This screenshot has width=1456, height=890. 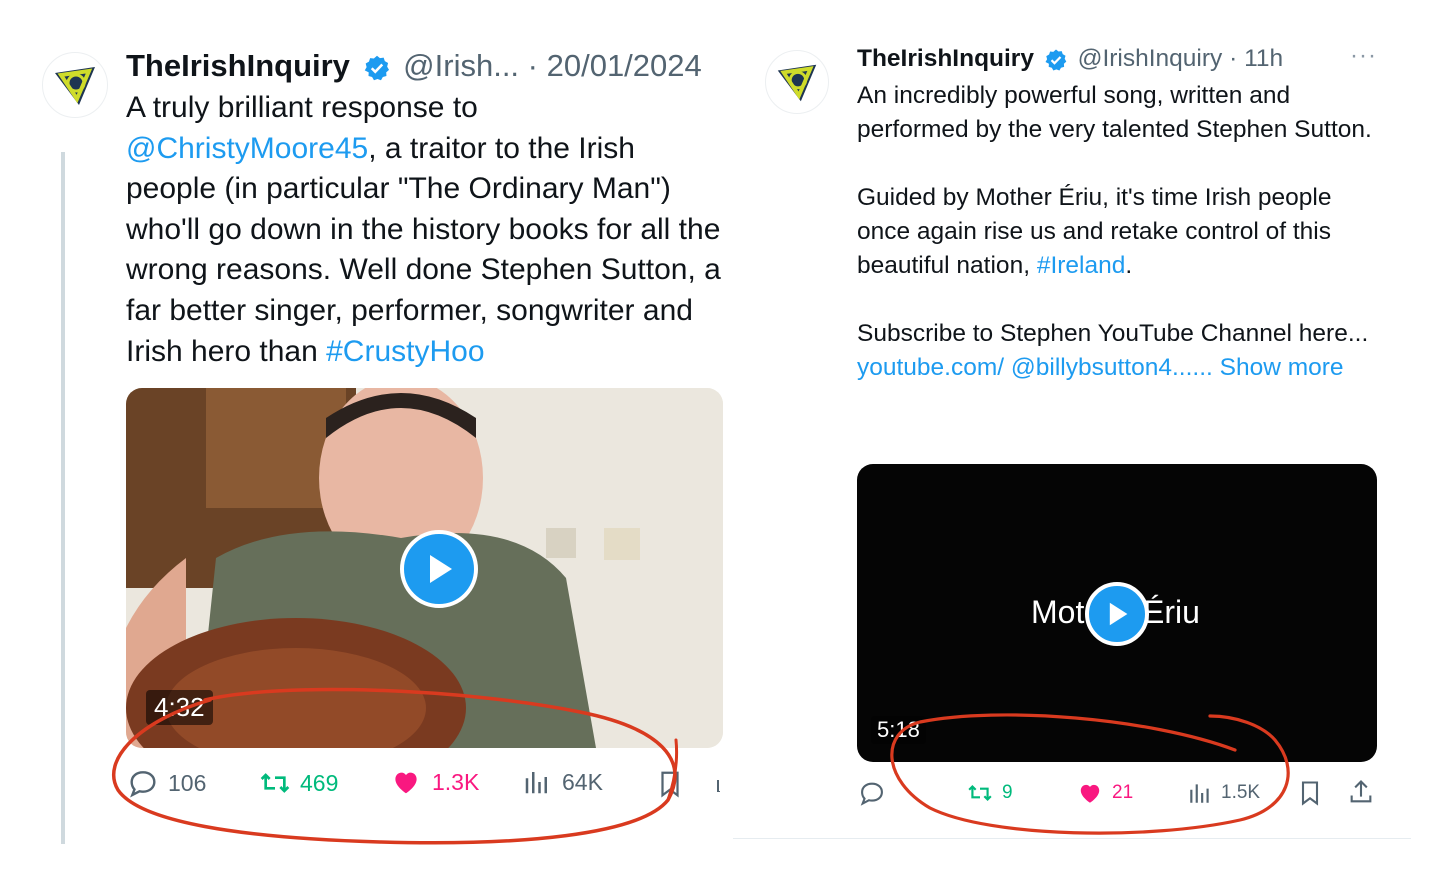 I want to click on thread-line, so click(x=63, y=498).